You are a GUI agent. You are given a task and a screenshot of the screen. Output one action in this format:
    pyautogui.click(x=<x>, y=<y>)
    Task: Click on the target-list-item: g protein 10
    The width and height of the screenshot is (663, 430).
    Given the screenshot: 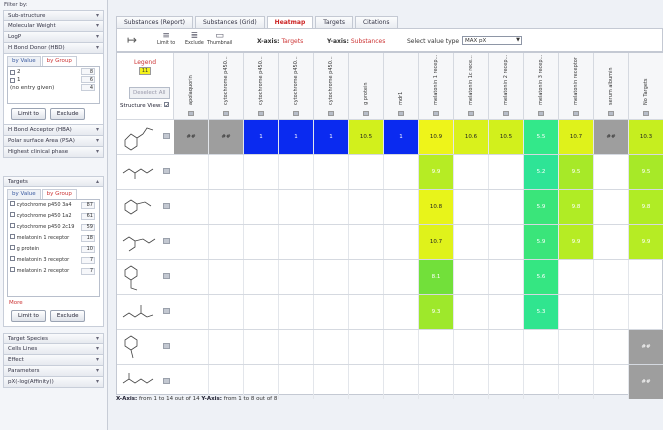 What is the action you would take?
    pyautogui.click(x=53, y=250)
    